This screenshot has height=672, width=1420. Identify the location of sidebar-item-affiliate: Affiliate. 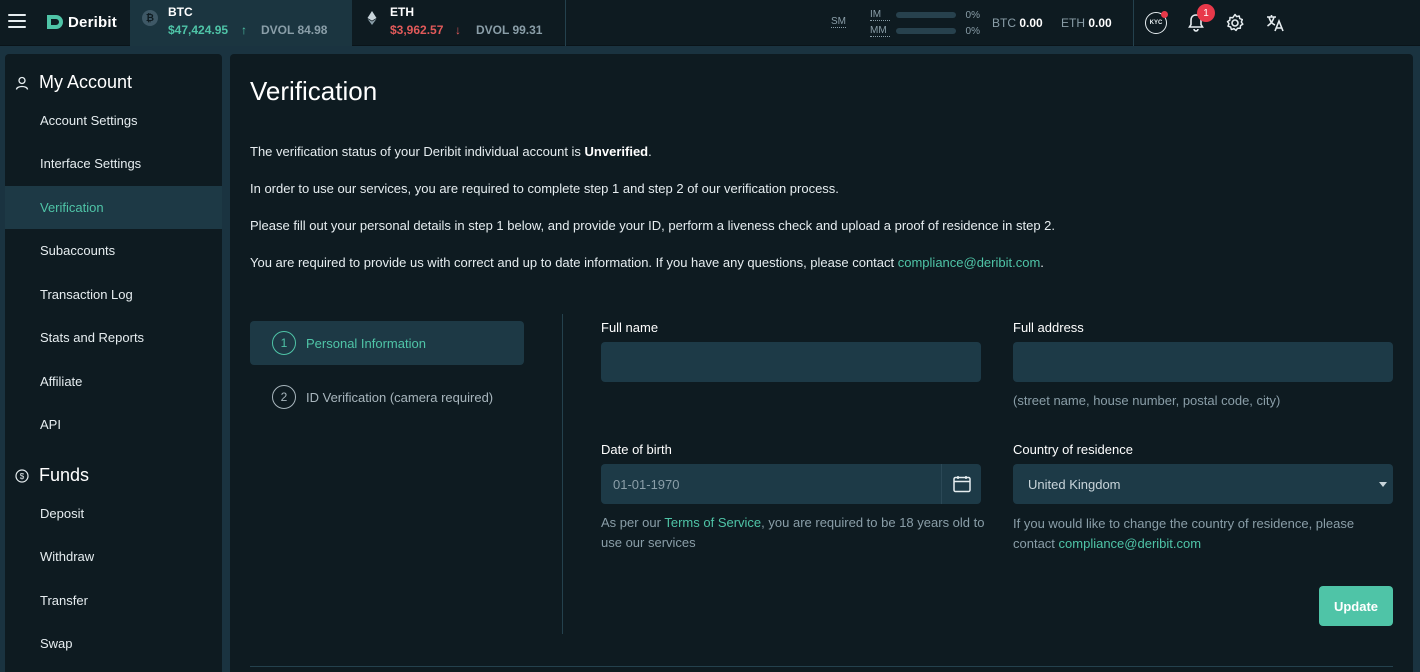
(113, 381).